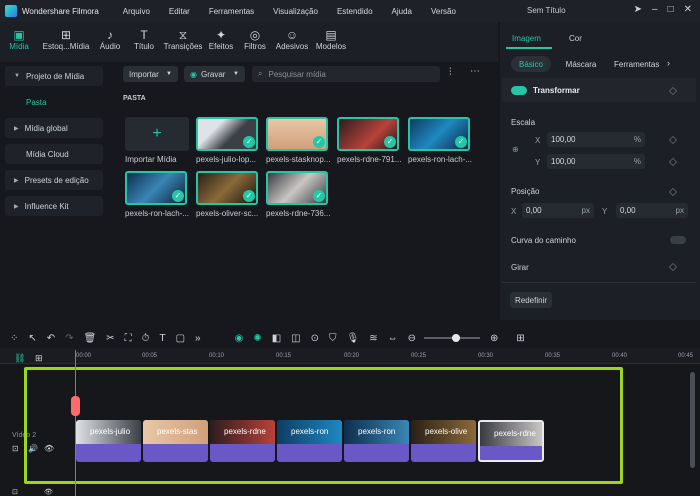 Image resolution: width=700 pixels, height=496 pixels. Describe the element at coordinates (581, 64) in the screenshot. I see `subtab-mask: Máscara` at that location.